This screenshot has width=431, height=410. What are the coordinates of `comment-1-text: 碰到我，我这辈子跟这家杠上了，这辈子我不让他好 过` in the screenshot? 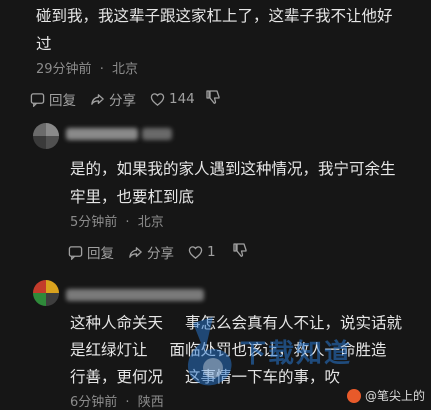 It's located at (233, 30).